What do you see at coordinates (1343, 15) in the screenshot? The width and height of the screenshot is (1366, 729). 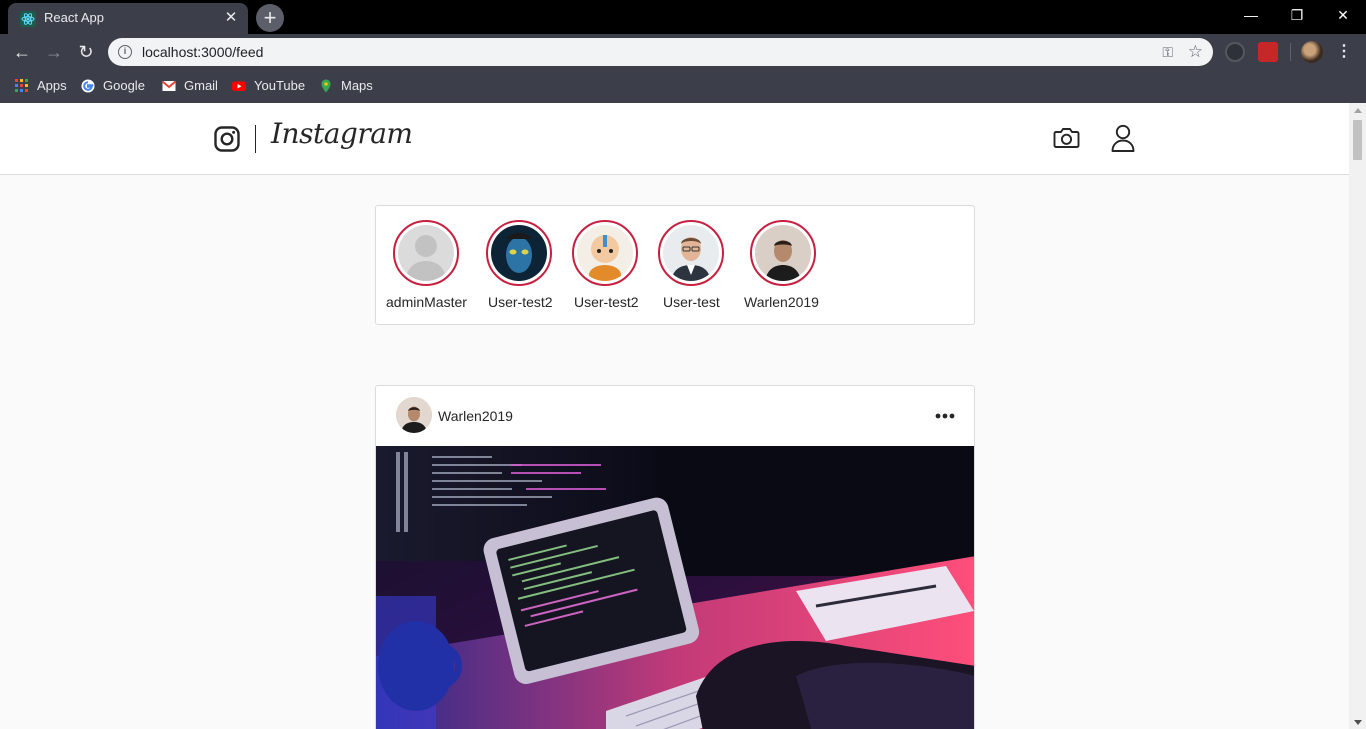 I see `close-window-icon: ✕` at bounding box center [1343, 15].